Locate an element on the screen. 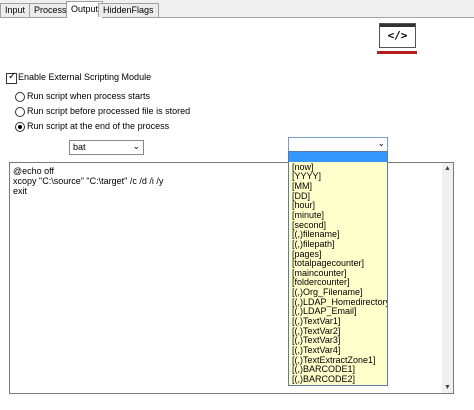  radio-selected-dot is located at coordinates (20, 127).